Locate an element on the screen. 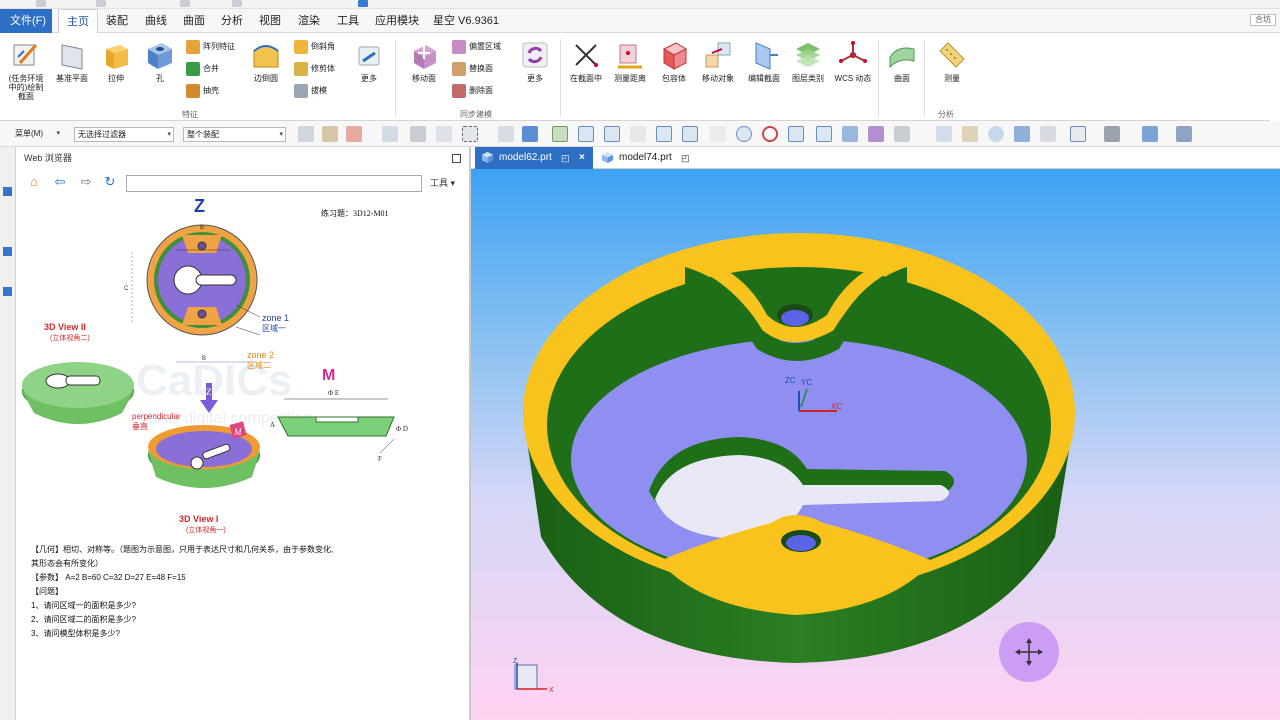 Image resolution: width=1280 pixels, height=720 pixels. tab-assembly: 装配 is located at coordinates (117, 21).